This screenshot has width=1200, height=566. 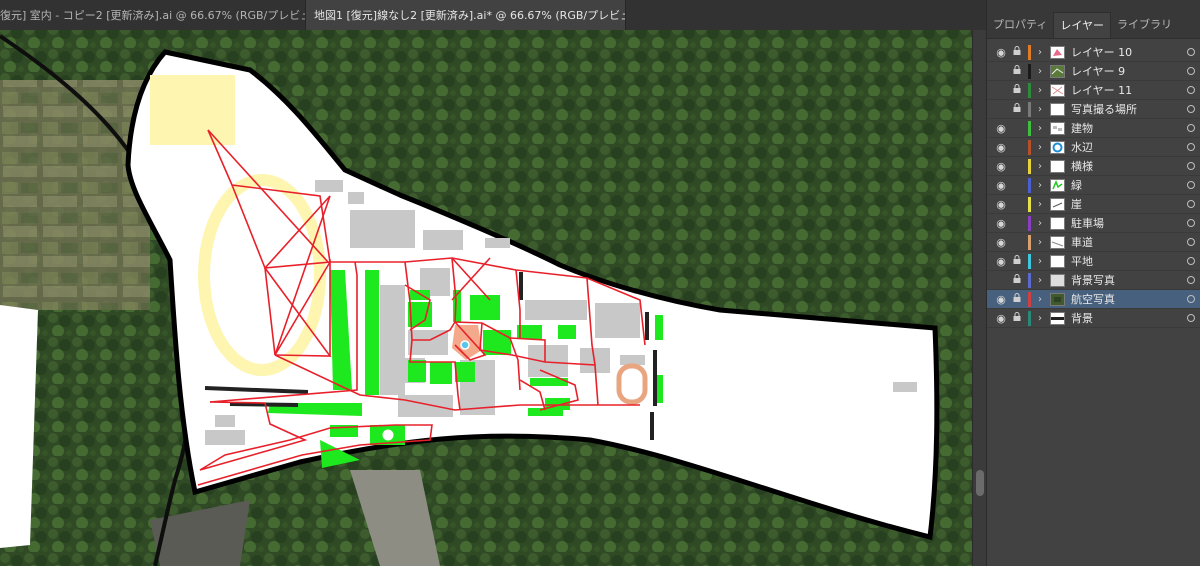 I want to click on tab-libraries: ライブラリ, so click(x=1144, y=25).